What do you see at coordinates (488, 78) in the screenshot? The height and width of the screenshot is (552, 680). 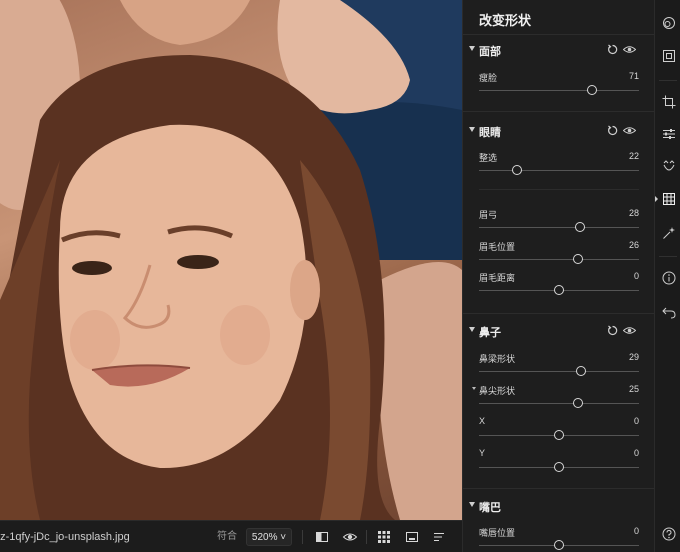 I see `slider-label: 瘦脸` at bounding box center [488, 78].